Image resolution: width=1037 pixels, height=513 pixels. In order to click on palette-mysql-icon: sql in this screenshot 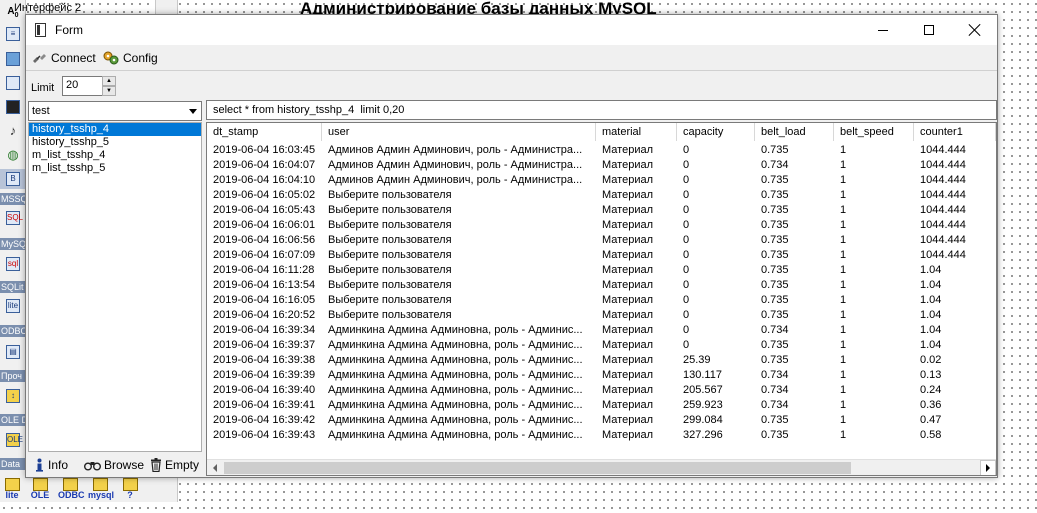, I will do `click(12, 264)`.